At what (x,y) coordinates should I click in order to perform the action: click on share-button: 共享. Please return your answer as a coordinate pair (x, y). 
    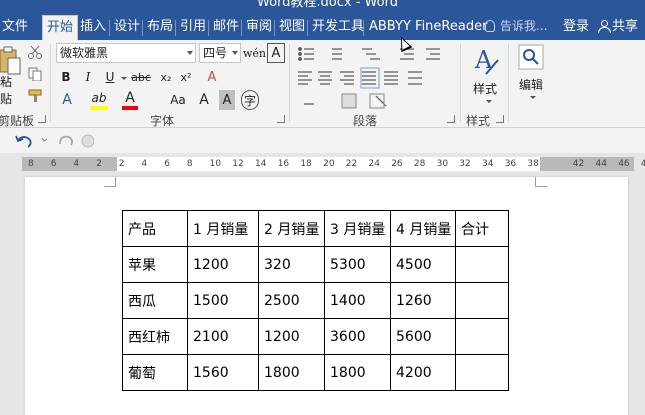
    Looking at the image, I should click on (618, 27).